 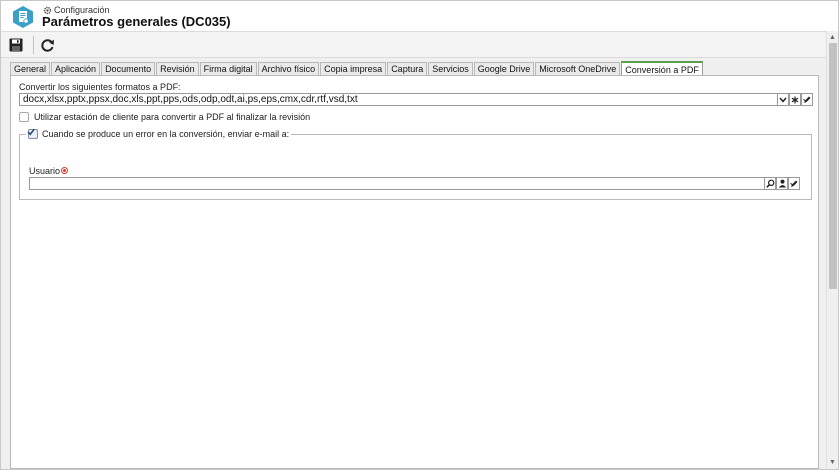 What do you see at coordinates (30, 69) in the screenshot?
I see `tab-general: General` at bounding box center [30, 69].